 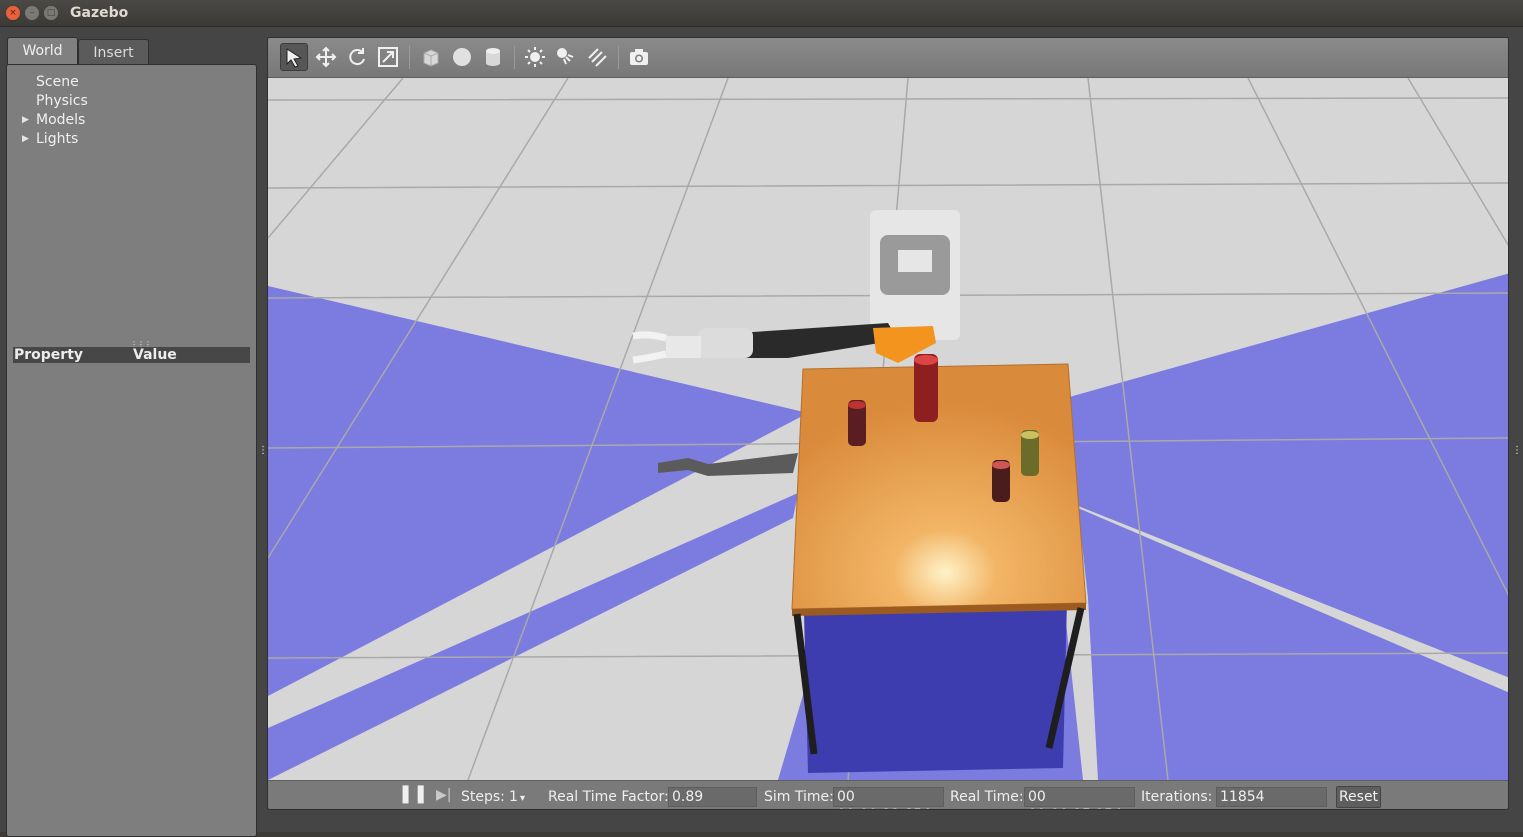 I want to click on can-green, so click(x=1030, y=453).